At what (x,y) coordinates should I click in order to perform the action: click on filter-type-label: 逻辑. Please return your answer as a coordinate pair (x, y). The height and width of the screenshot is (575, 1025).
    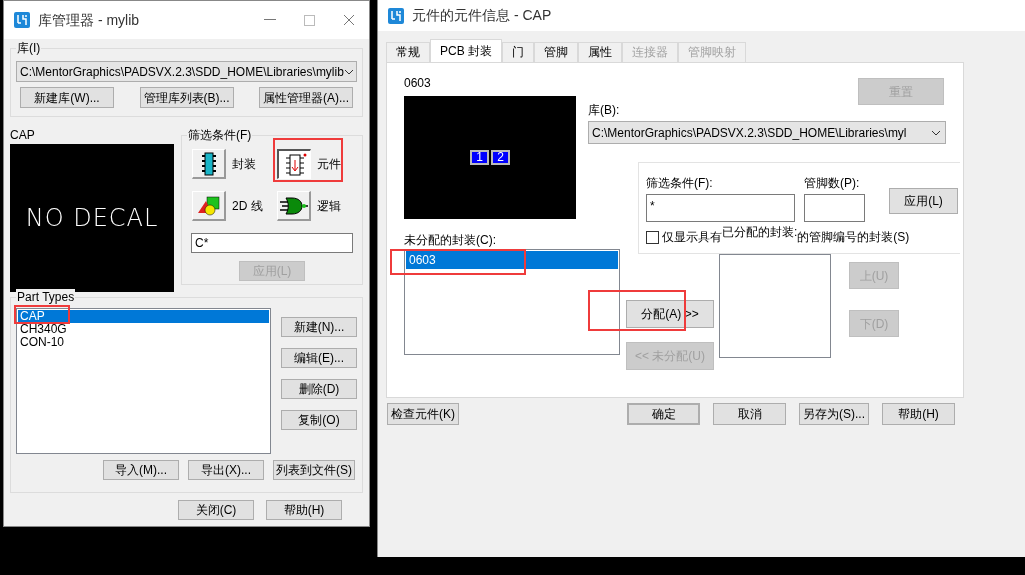
    Looking at the image, I should click on (329, 206).